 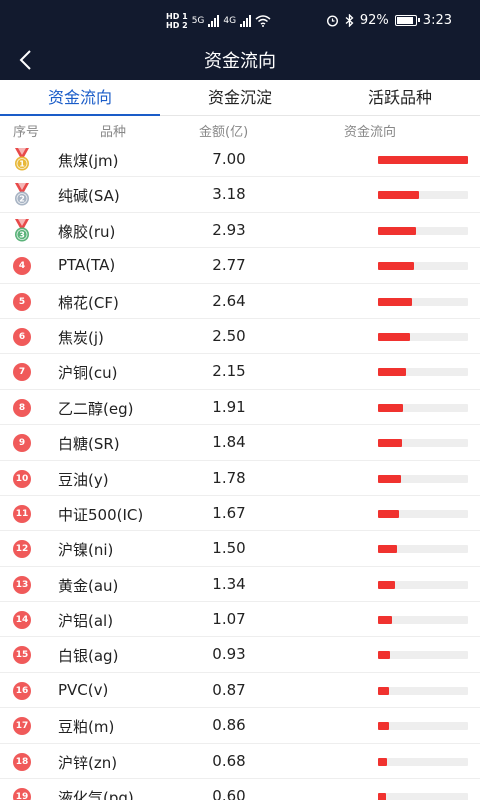 I want to click on table-row: 16 PVC(v) 0.87, so click(x=240, y=691).